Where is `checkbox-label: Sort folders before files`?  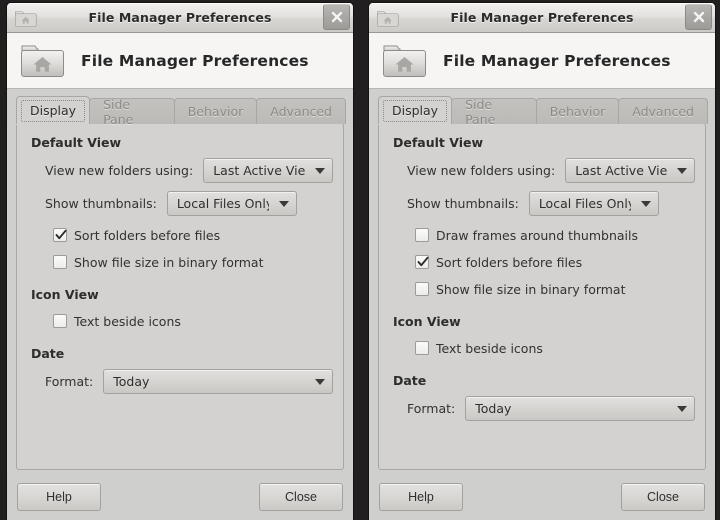
checkbox-label: Sort folders before files is located at coordinates (147, 235).